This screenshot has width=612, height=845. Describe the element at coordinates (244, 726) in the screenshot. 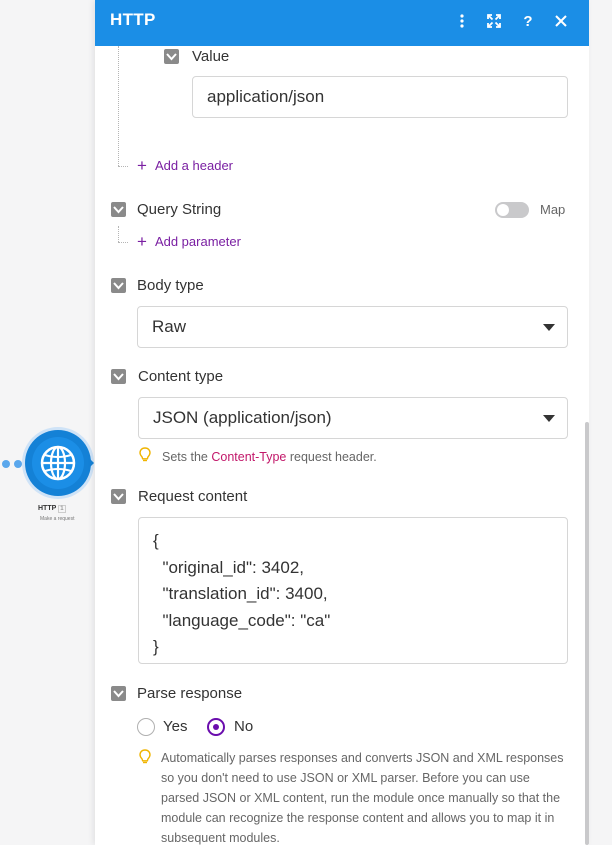

I see `no-label: No` at that location.